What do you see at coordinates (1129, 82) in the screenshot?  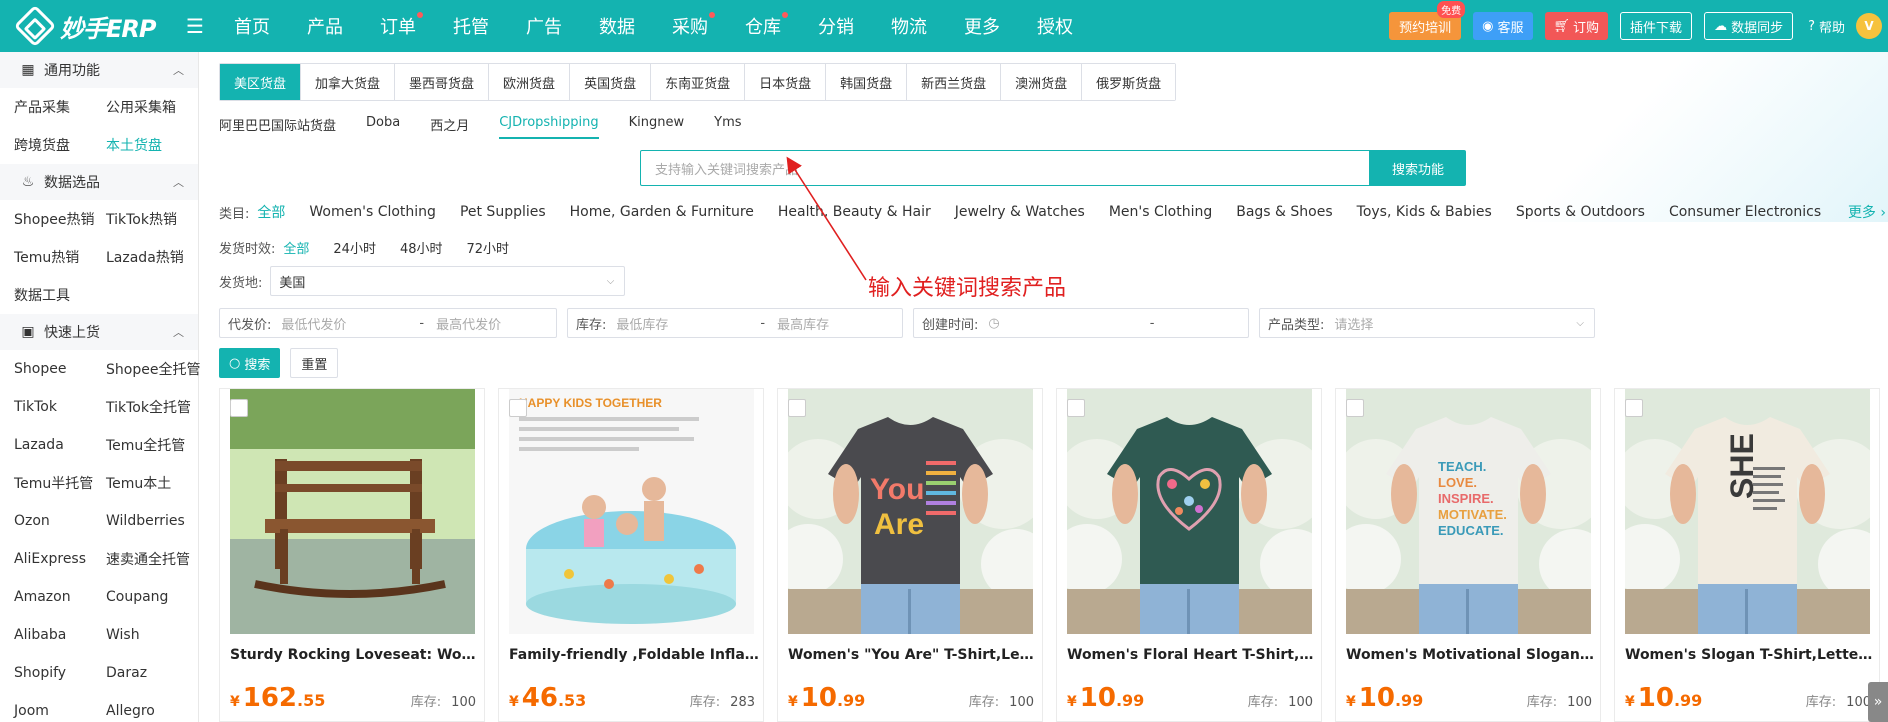 I see `region-tab: 俄罗斯货盘` at bounding box center [1129, 82].